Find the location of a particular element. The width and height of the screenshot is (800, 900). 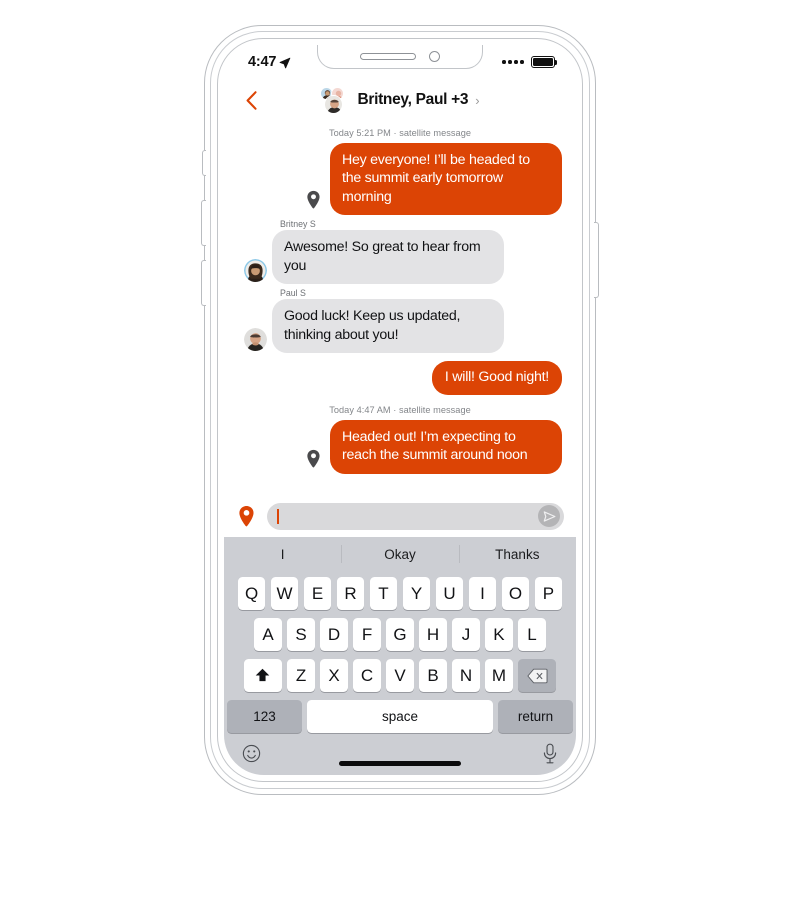

suggestion-1: Okay is located at coordinates (399, 554).